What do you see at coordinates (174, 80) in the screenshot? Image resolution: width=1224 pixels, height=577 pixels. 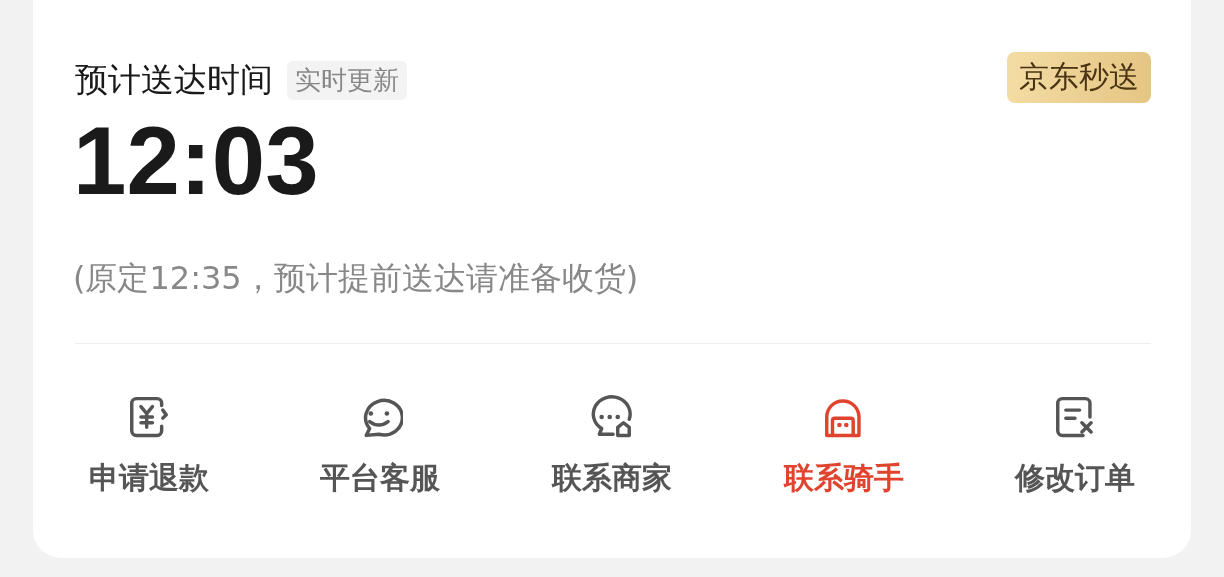 I see `section-title: 预计送达时间` at bounding box center [174, 80].